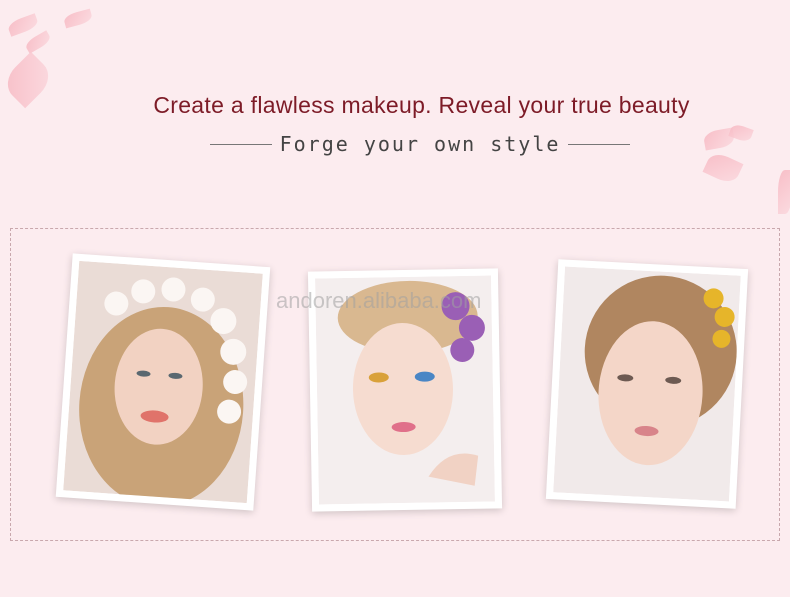  What do you see at coordinates (379, 300) in the screenshot?
I see `watermark-text: andoren.alibaba.com` at bounding box center [379, 300].